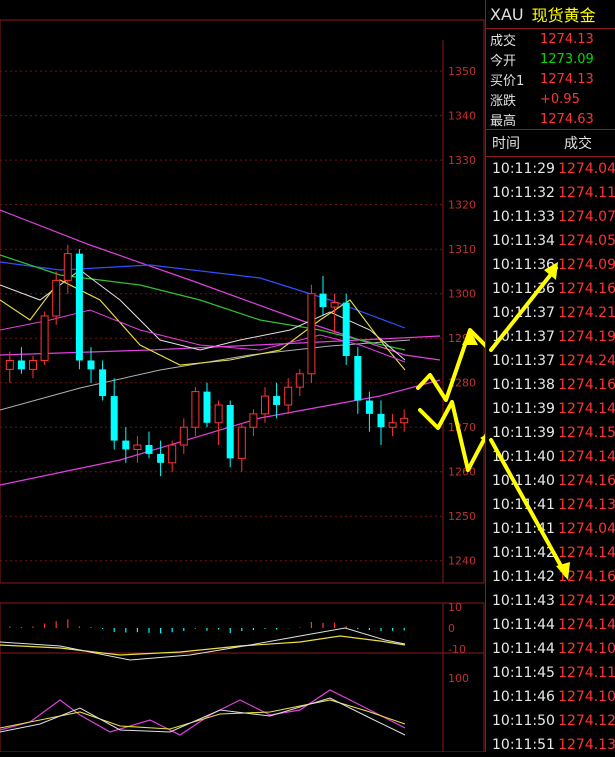  Describe the element at coordinates (506, 144) in the screenshot. I see `ticks-header-time: 时间` at that location.